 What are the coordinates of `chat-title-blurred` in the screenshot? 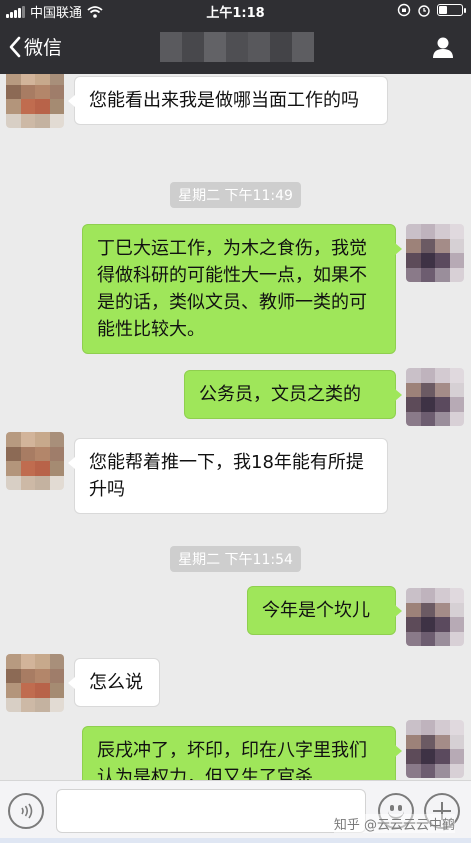 It's located at (237, 47).